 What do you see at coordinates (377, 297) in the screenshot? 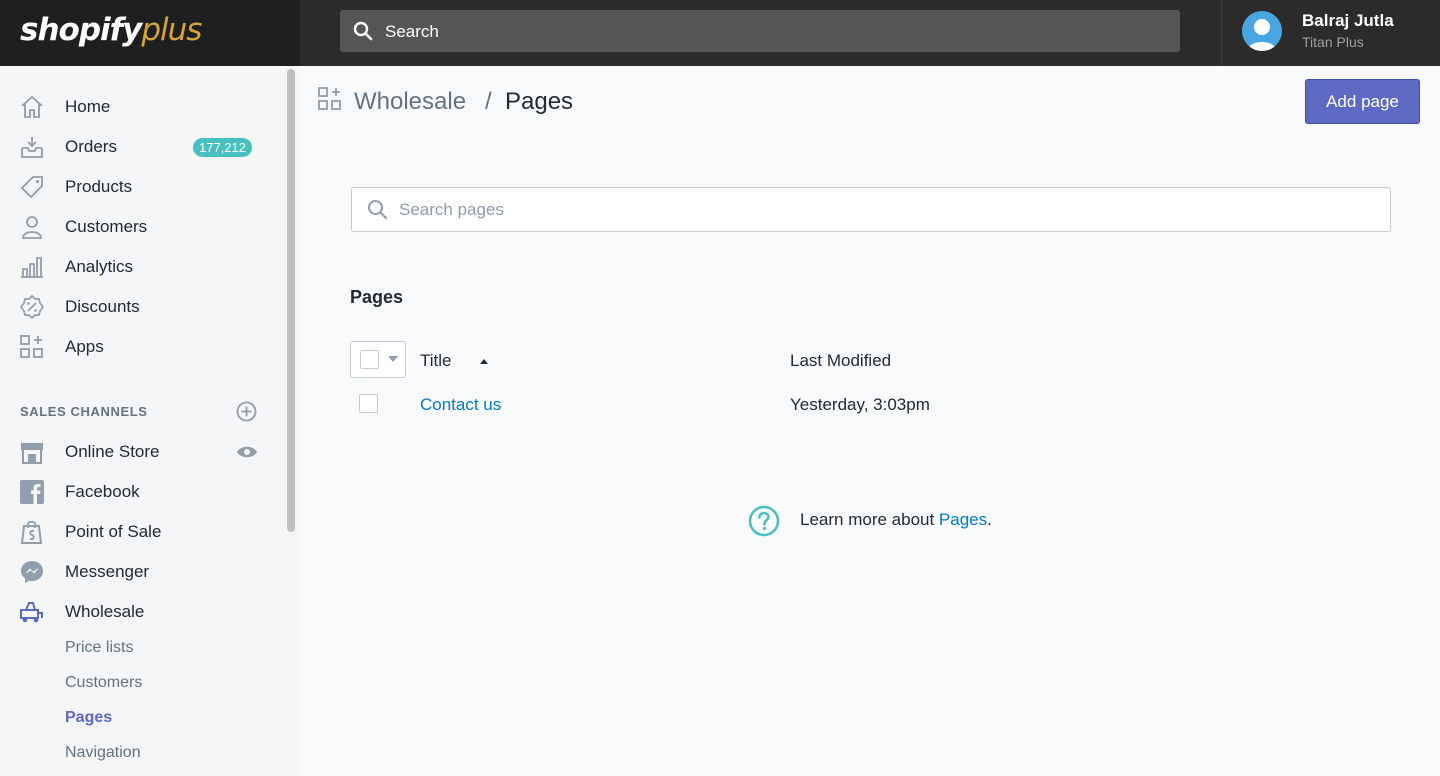
I see `pages-section-heading: Pages` at bounding box center [377, 297].